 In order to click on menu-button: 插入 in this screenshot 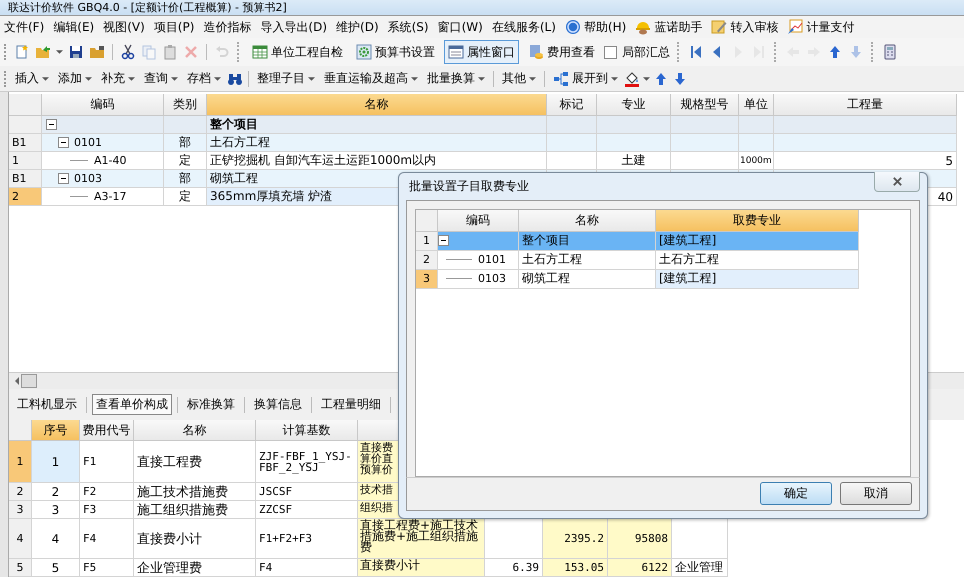, I will do `click(32, 79)`.